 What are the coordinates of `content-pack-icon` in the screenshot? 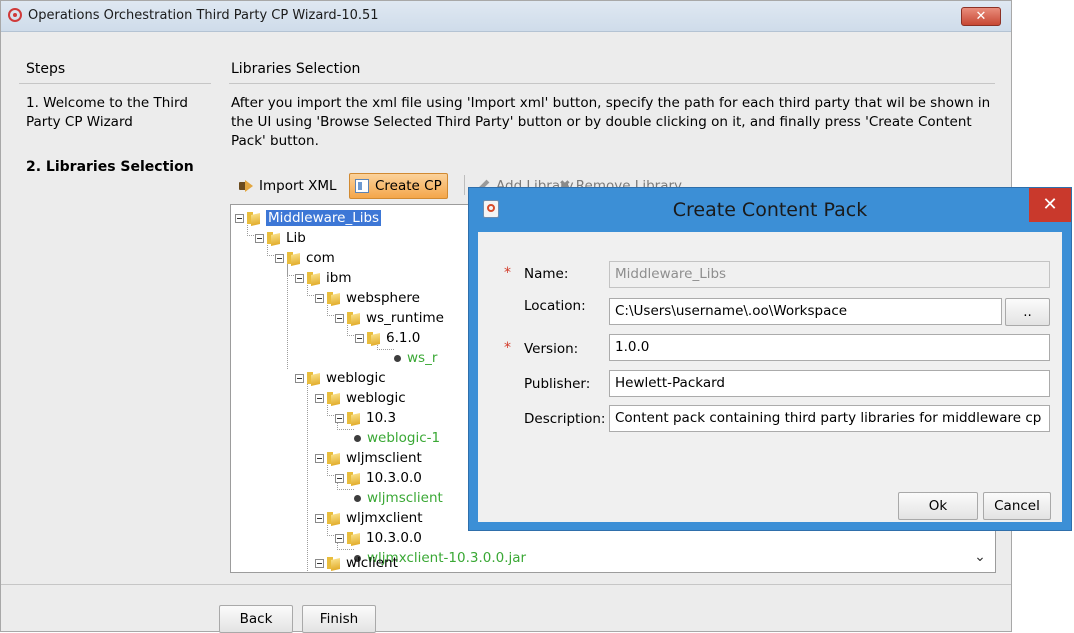 It's located at (362, 186).